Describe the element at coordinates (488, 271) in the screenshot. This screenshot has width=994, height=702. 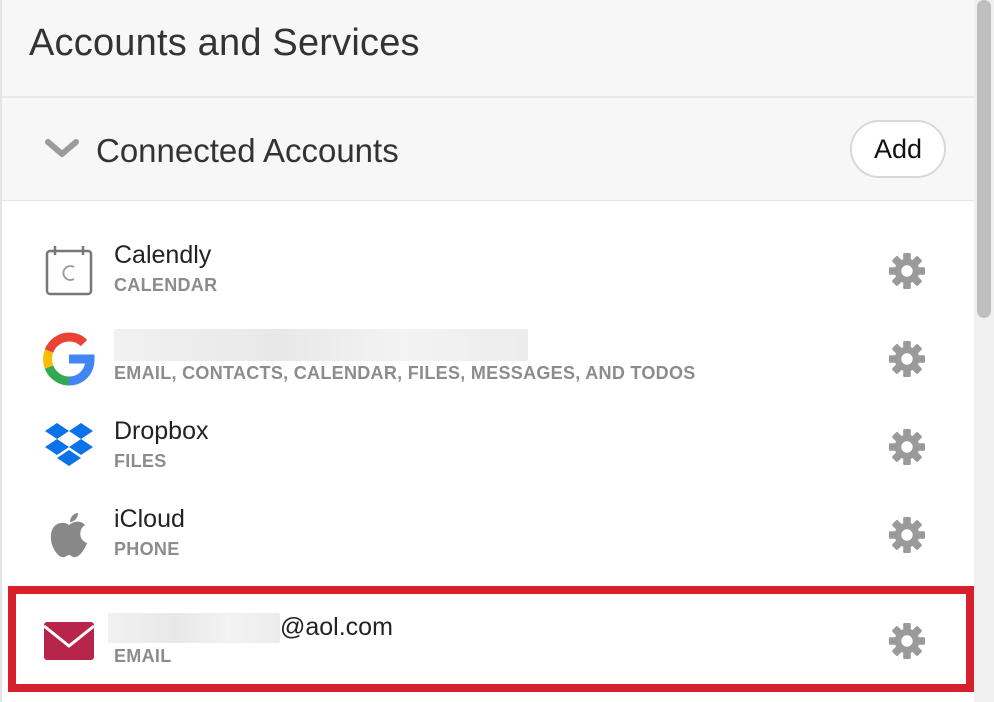
I see `account-row-calendly: Calendly CALENDAR` at that location.